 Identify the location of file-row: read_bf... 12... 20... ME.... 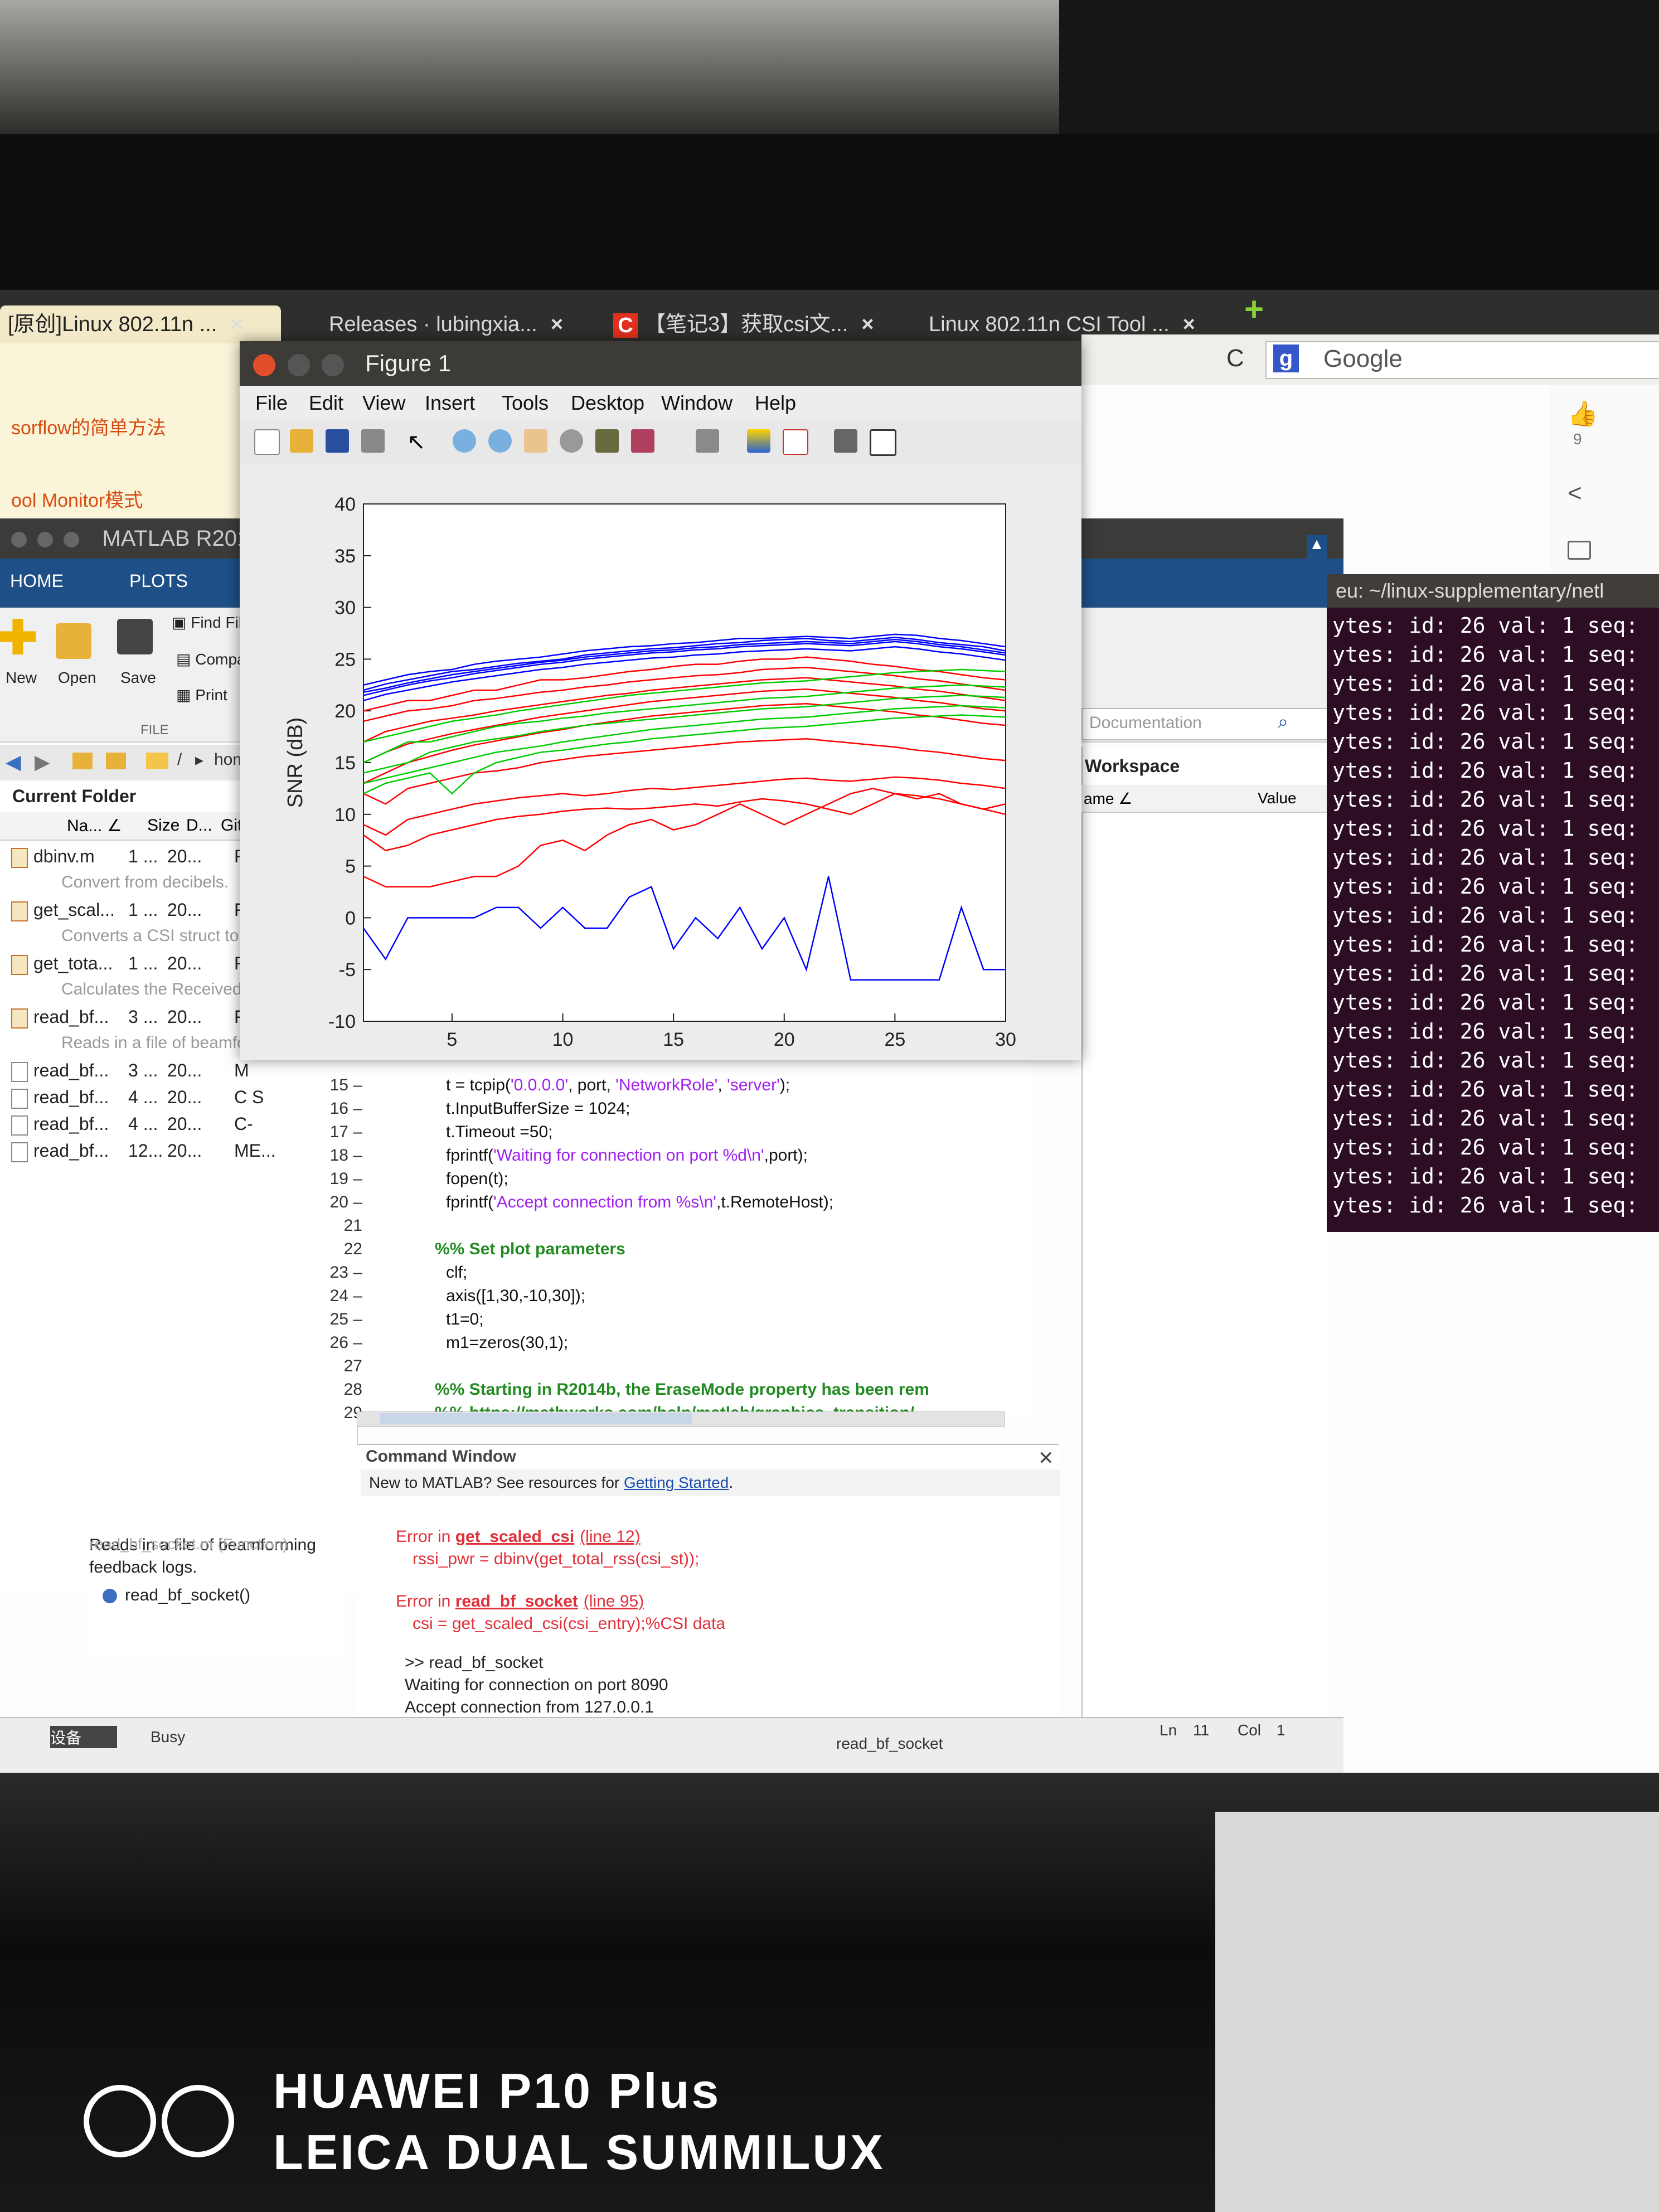
(143, 1151).